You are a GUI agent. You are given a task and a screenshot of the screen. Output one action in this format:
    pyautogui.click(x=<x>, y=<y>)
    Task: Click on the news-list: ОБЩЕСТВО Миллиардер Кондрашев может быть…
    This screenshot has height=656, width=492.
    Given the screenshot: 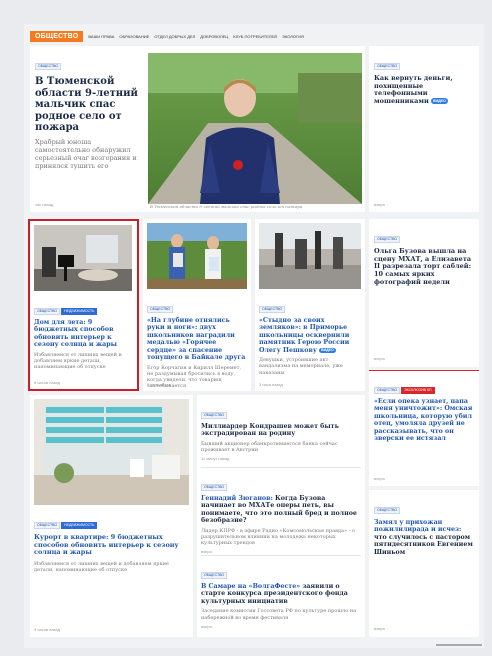 What is the action you would take?
    pyautogui.click(x=281, y=516)
    